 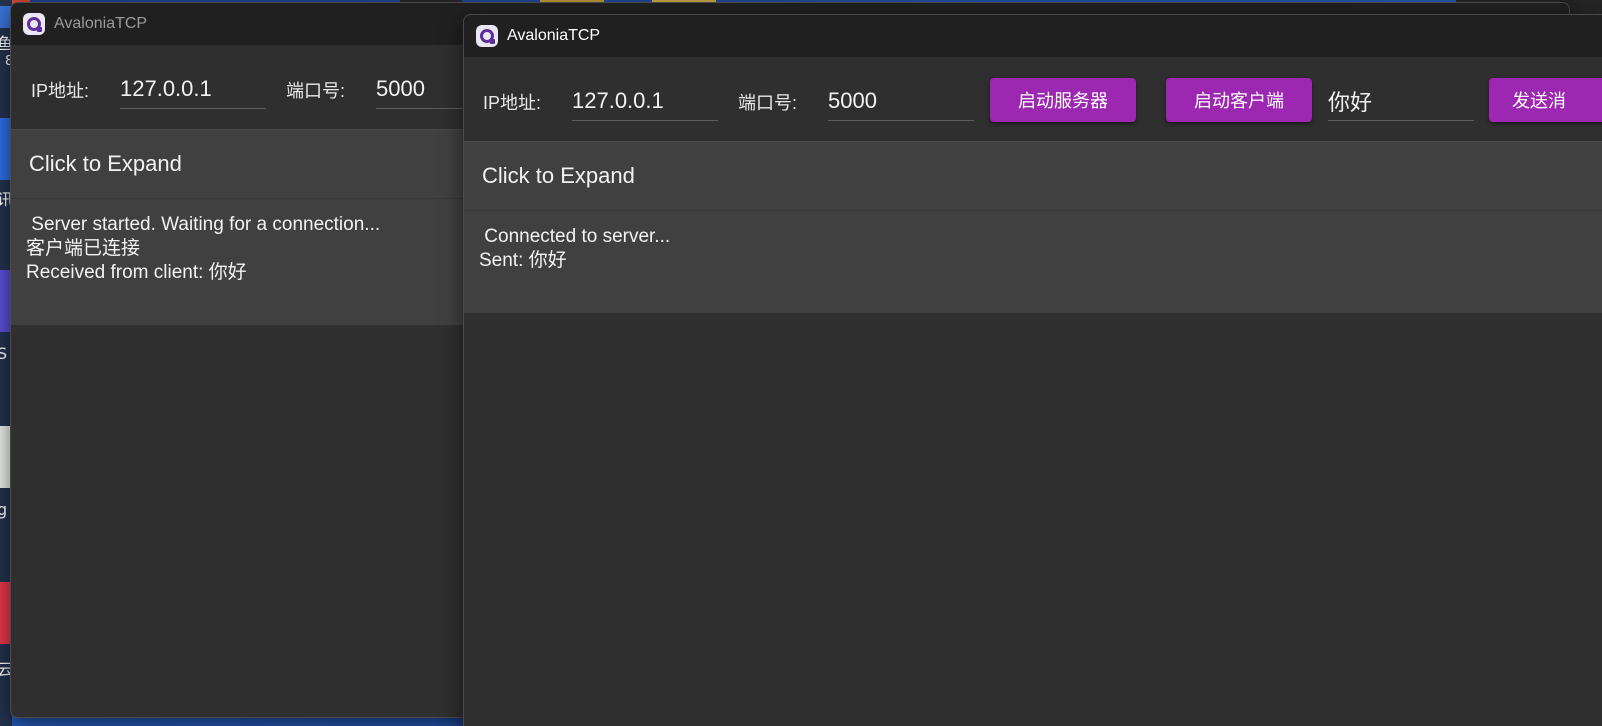 What do you see at coordinates (4, 509) in the screenshot?
I see `desktop-icon-label: g` at bounding box center [4, 509].